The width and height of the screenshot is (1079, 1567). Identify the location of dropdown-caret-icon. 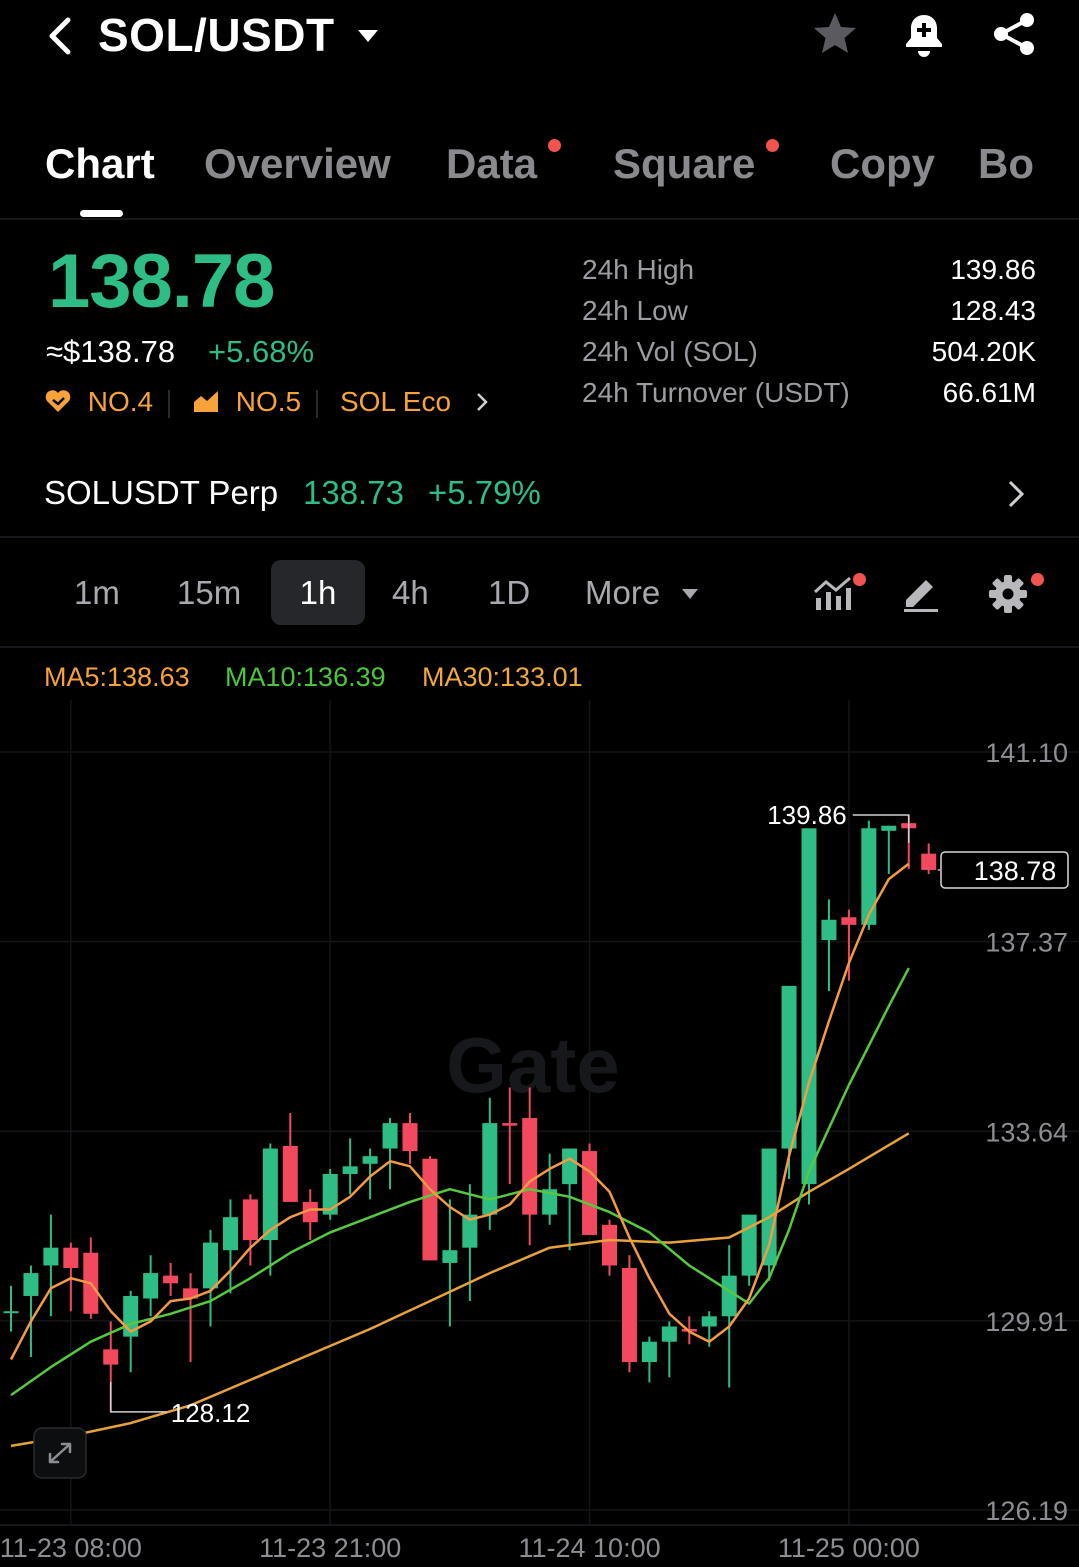
(690, 594).